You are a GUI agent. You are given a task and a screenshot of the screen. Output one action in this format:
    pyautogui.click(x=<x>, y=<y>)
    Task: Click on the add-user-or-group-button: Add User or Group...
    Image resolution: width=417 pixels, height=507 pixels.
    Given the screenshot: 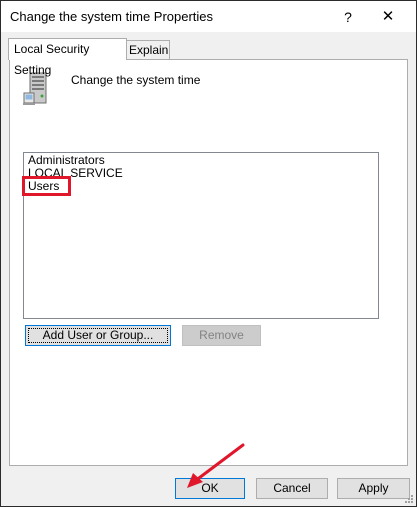 What is the action you would take?
    pyautogui.click(x=98, y=335)
    